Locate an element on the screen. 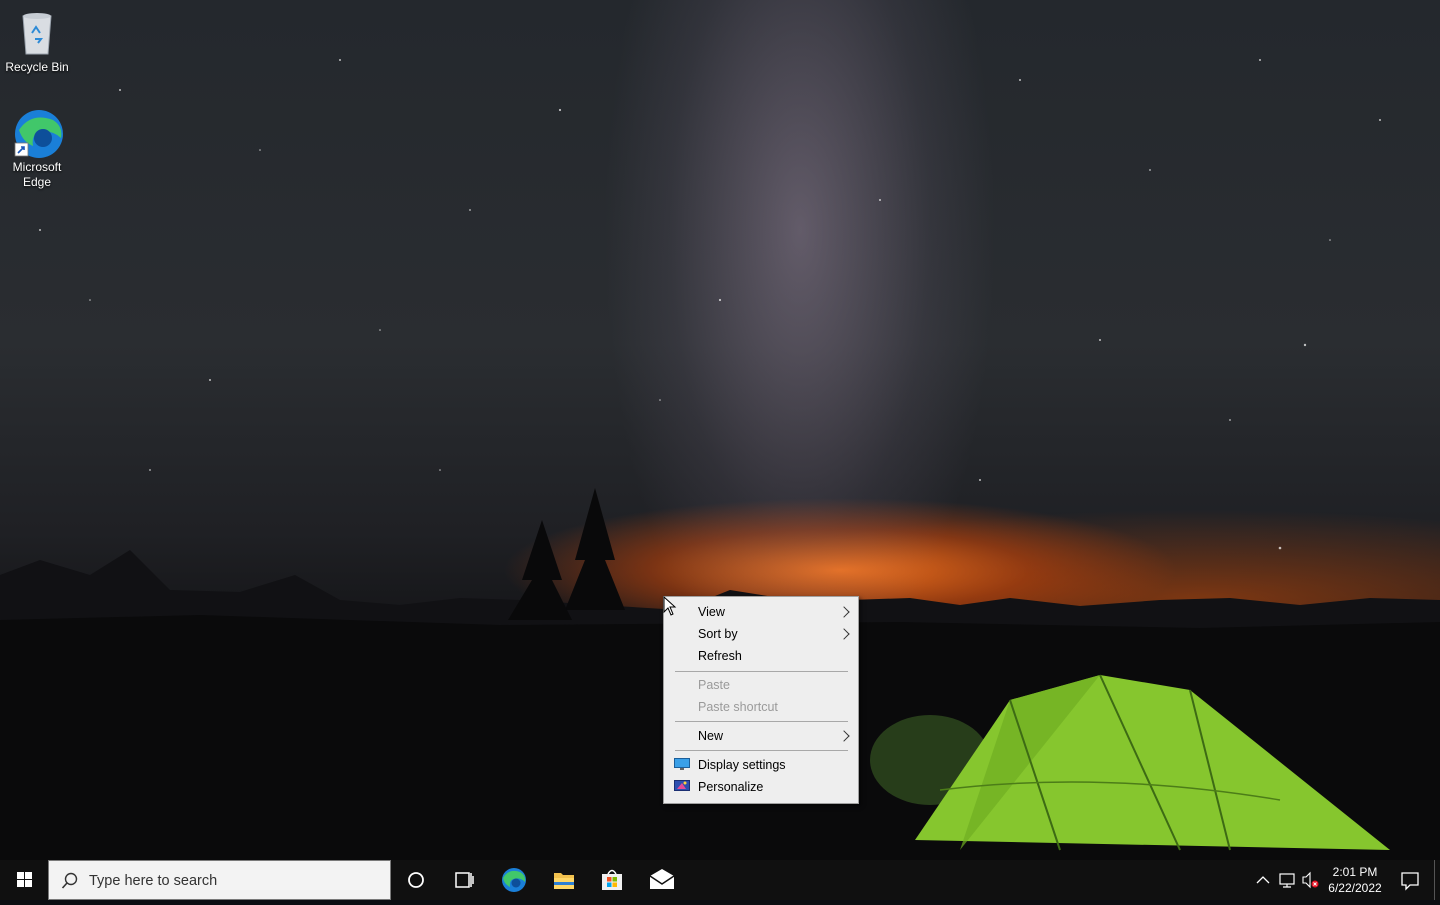 The image size is (1440, 905). cortana-icon is located at coordinates (416, 880).